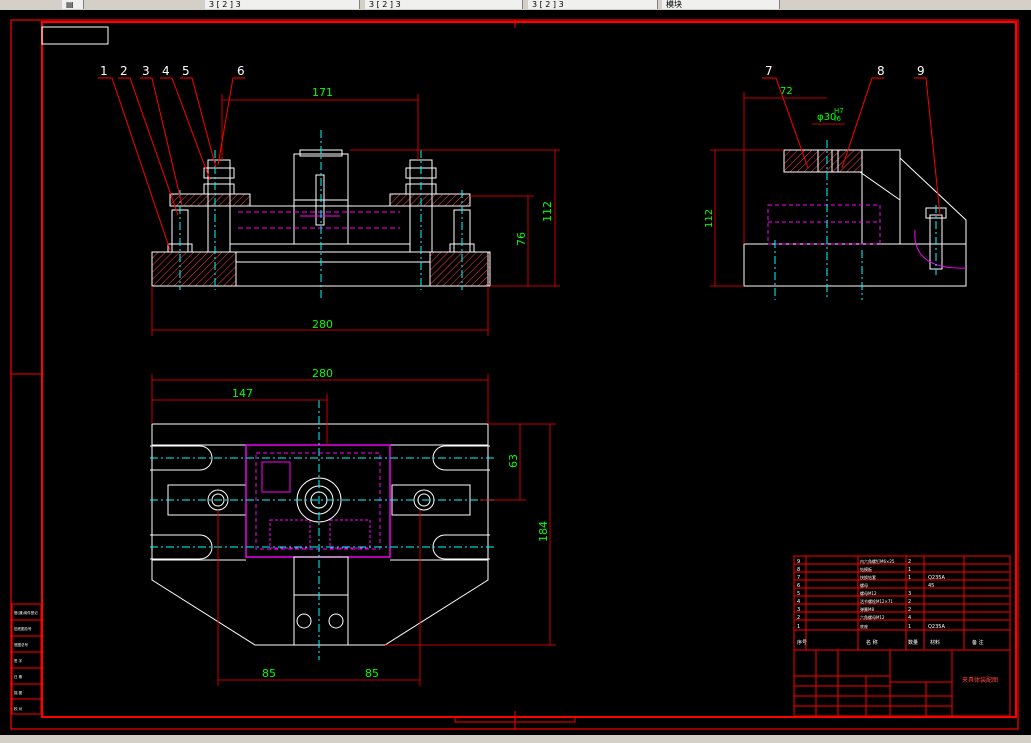 The width and height of the screenshot is (1031, 743). Describe the element at coordinates (868, 577) in the screenshot. I see `bom-name: 快换钻套` at that location.